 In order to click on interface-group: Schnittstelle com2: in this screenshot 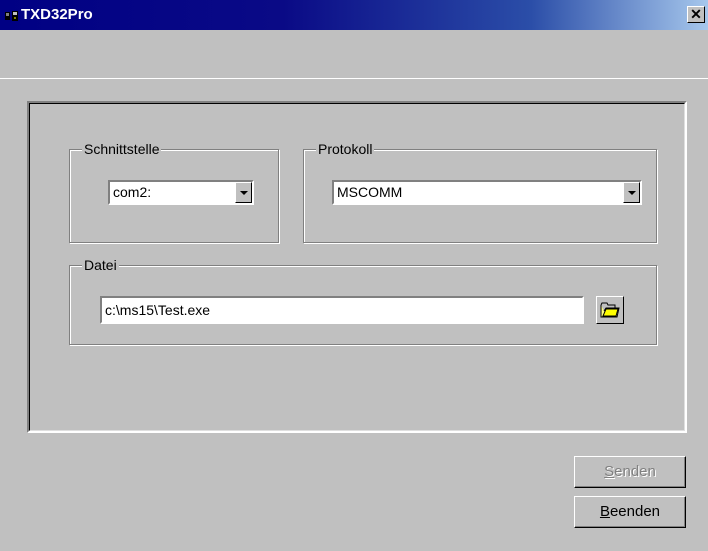, I will do `click(174, 192)`.